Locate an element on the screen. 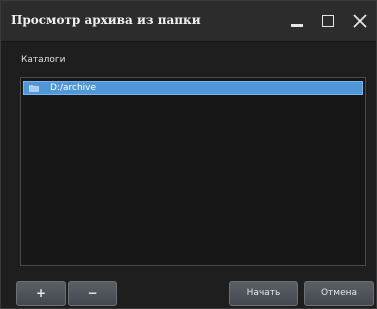 The image size is (377, 309). close-button is located at coordinates (360, 21).